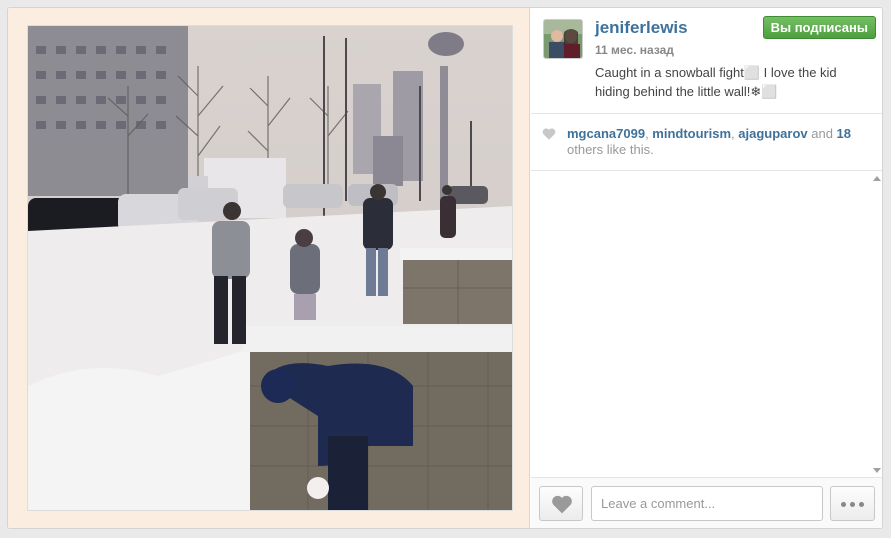  What do you see at coordinates (877, 470) in the screenshot?
I see `scroll-down-arrow-icon` at bounding box center [877, 470].